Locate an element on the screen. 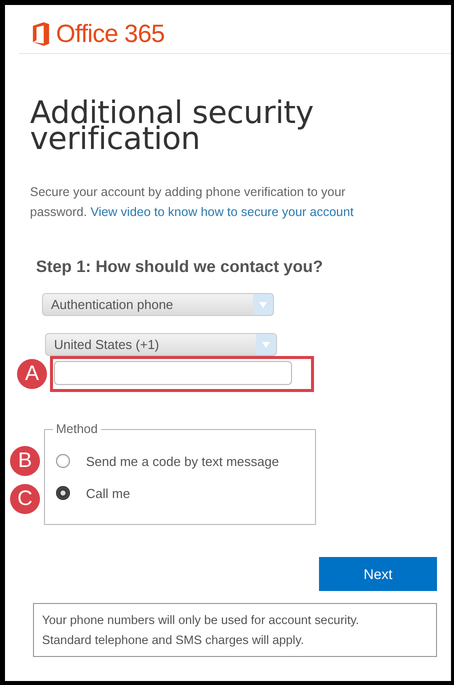  phone-input-field is located at coordinates (173, 373).